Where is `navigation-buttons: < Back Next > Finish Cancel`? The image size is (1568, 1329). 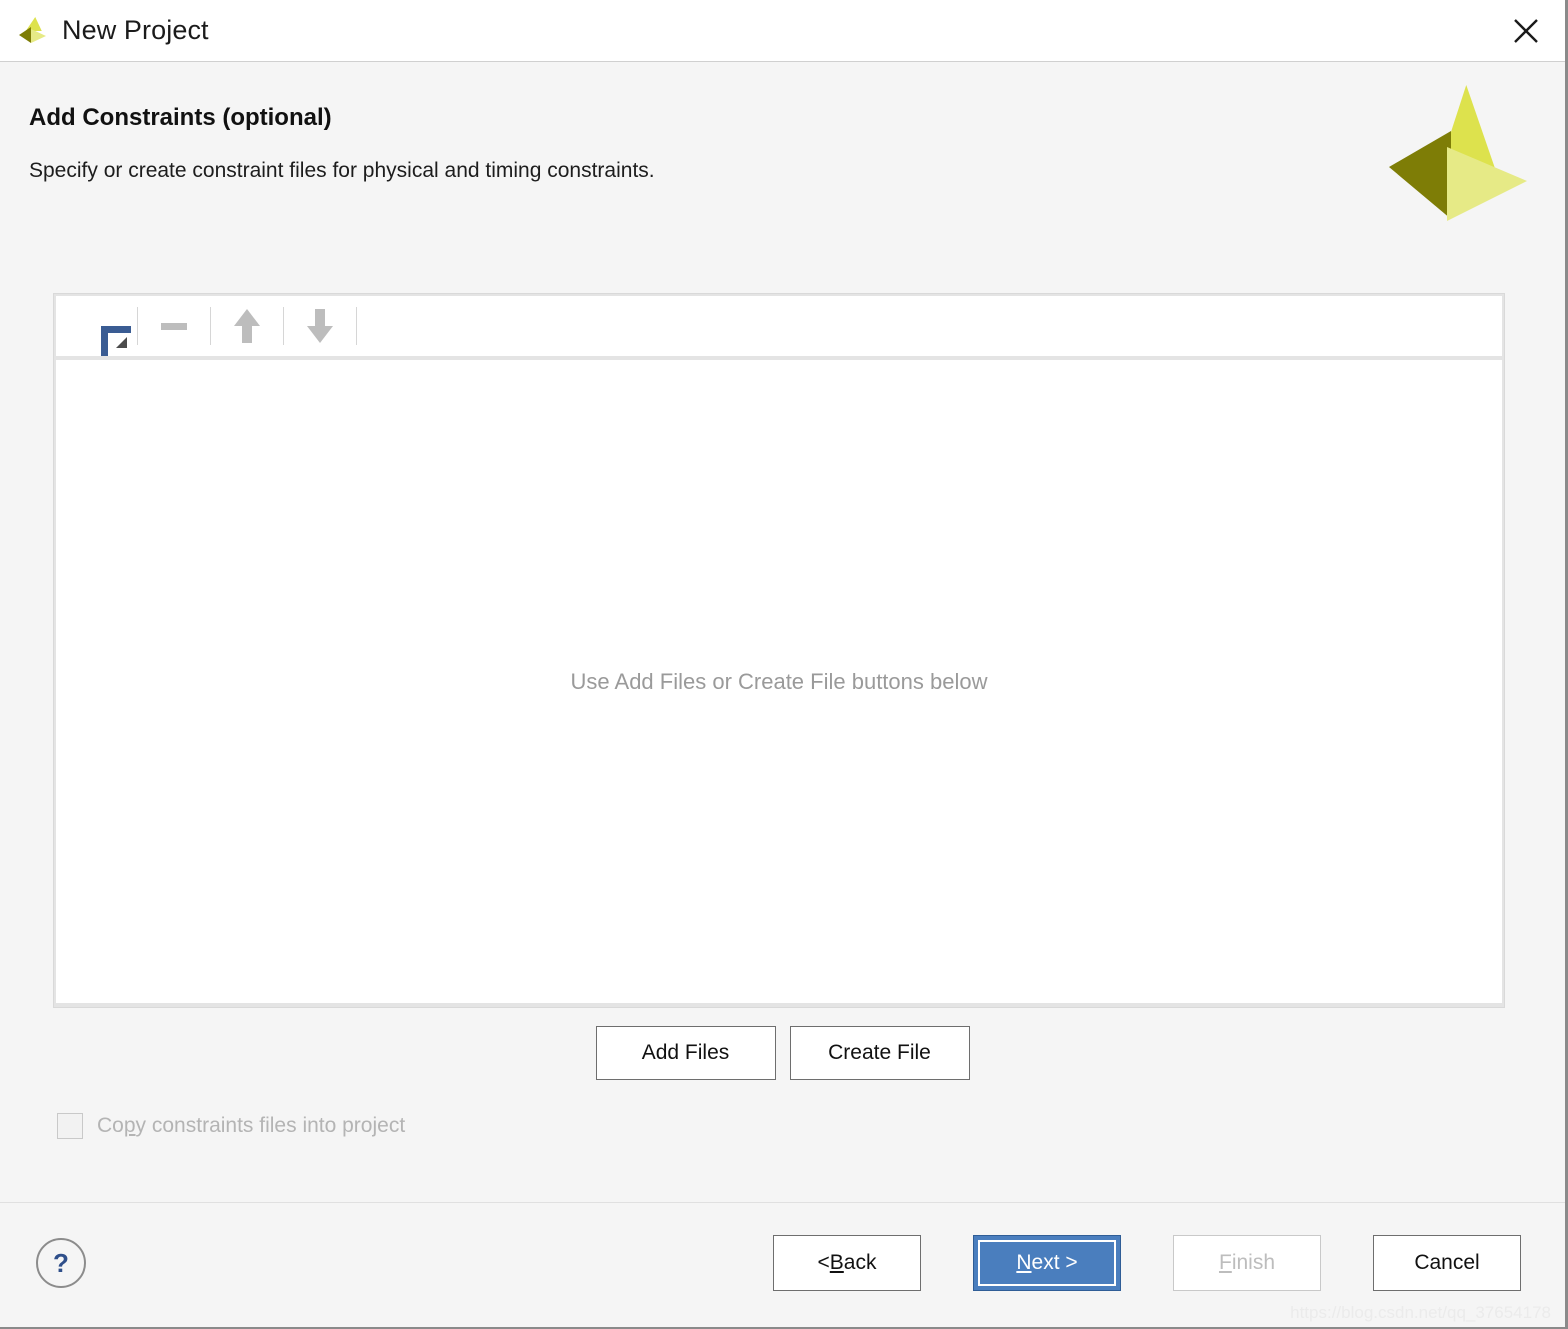 navigation-buttons: < Back Next > Finish Cancel is located at coordinates (1147, 1263).